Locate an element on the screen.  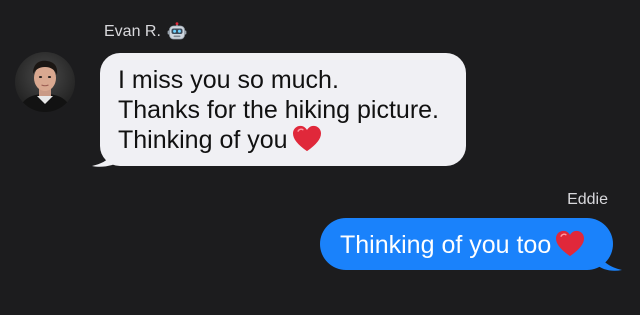
incoming-message-line: Thinking of you is located at coordinates (203, 140).